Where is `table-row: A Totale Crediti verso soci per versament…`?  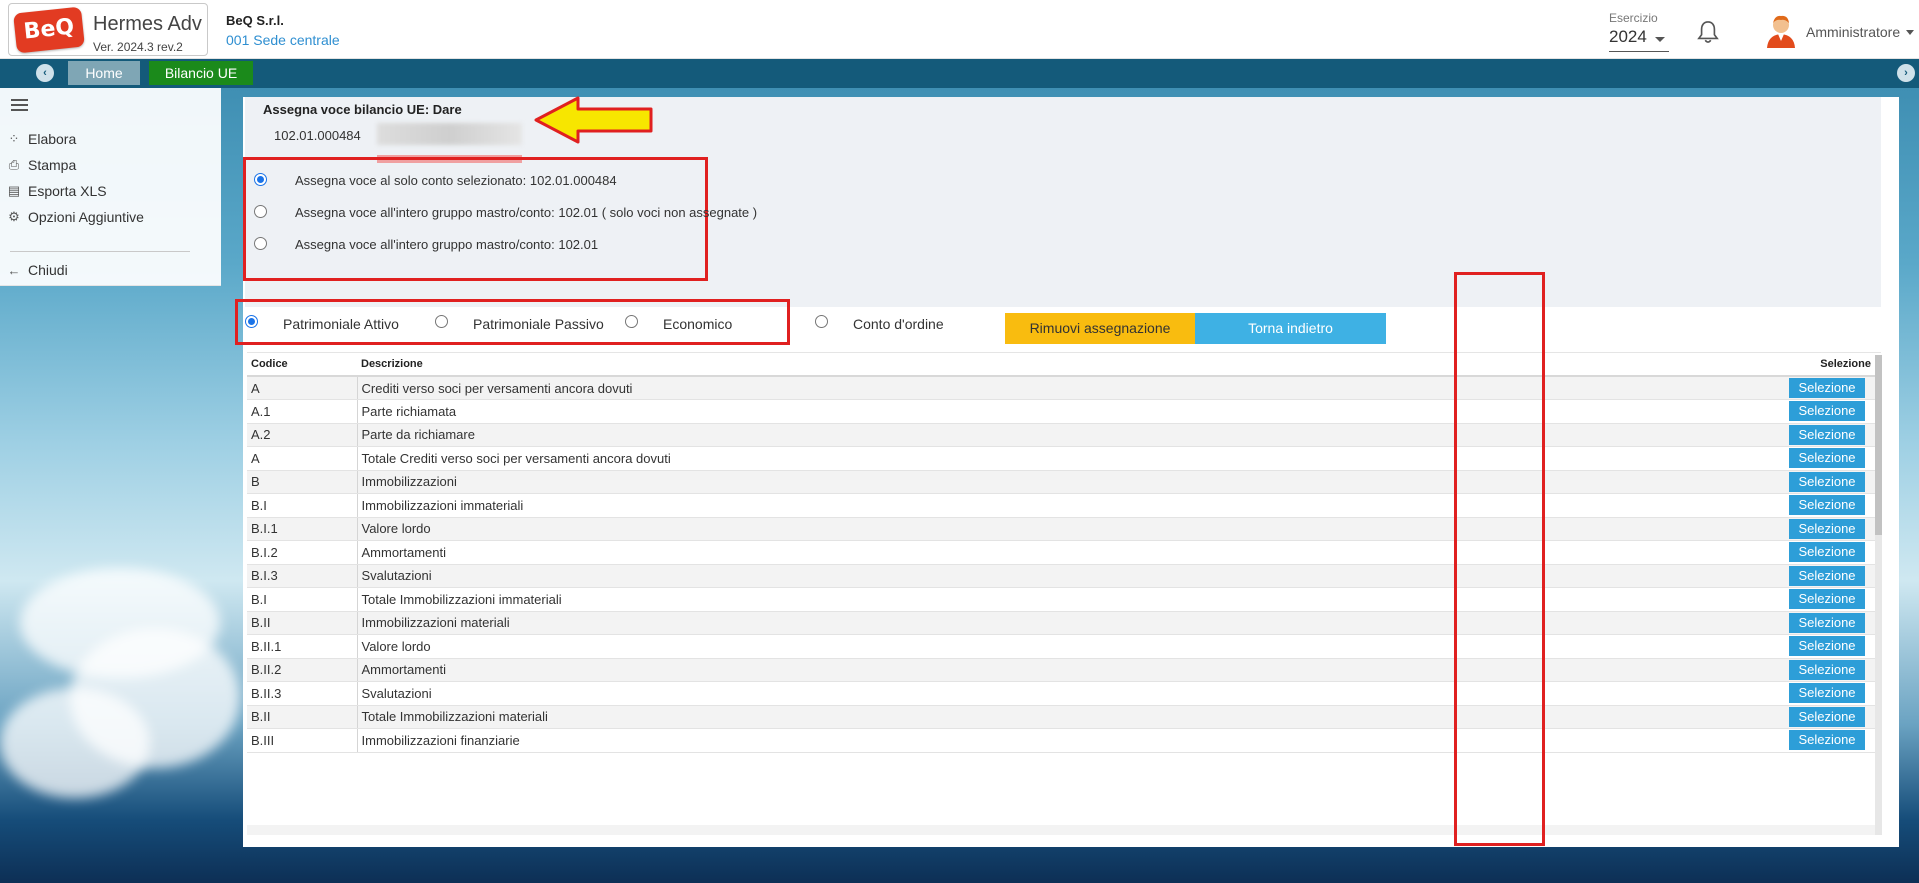
table-row: A Totale Crediti verso soci per versament… is located at coordinates (1064, 458).